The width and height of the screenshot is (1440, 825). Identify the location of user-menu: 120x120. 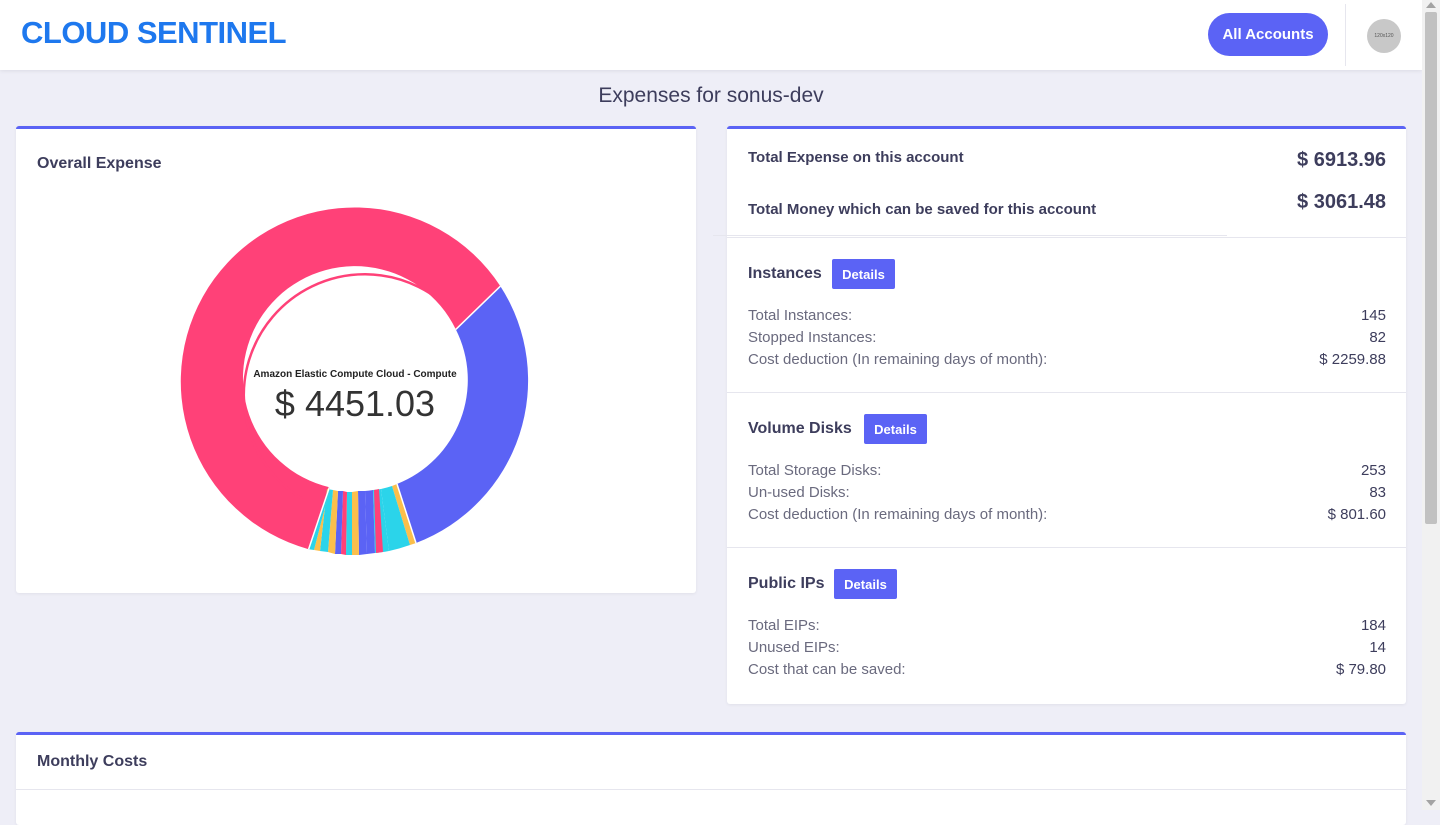
(1384, 35).